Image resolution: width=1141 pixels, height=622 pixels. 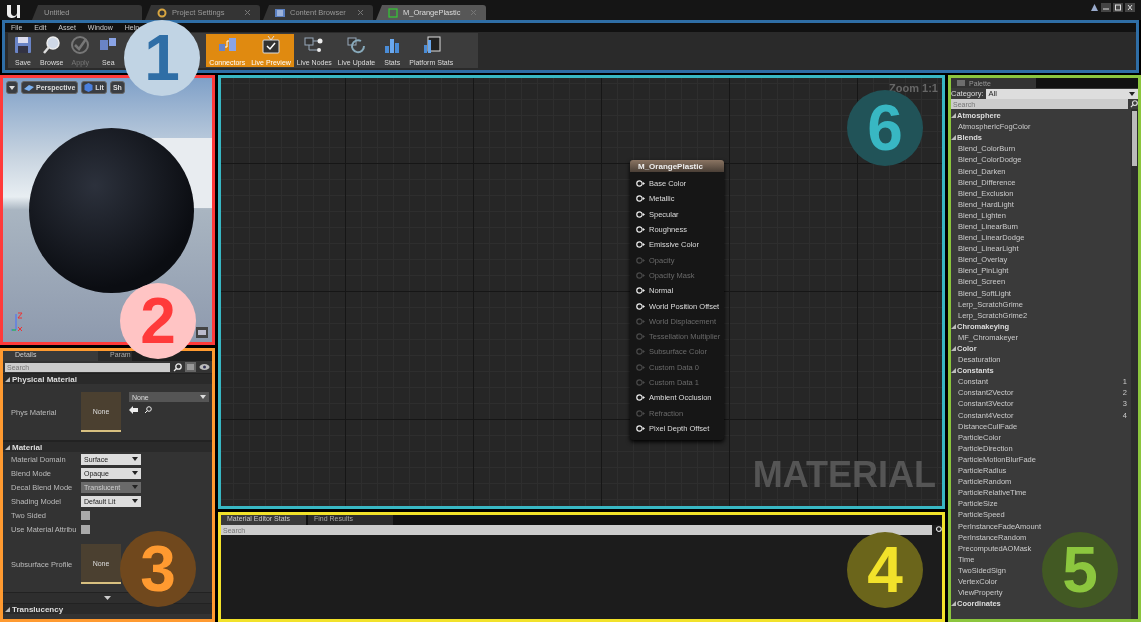 I want to click on callout-number: 5, so click(x=1080, y=570).